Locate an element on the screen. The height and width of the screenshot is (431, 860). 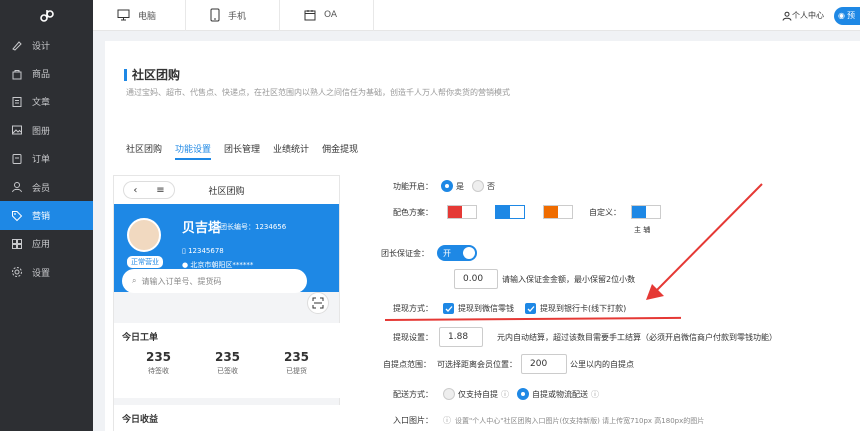
sidebar-item-label: 设置 is located at coordinates (41, 273).